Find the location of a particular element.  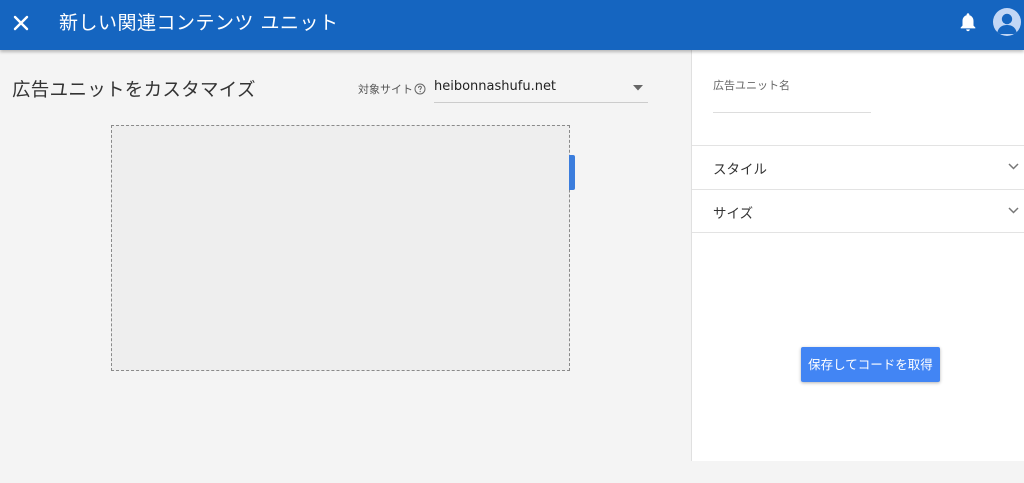

close-icon is located at coordinates (21, 23).